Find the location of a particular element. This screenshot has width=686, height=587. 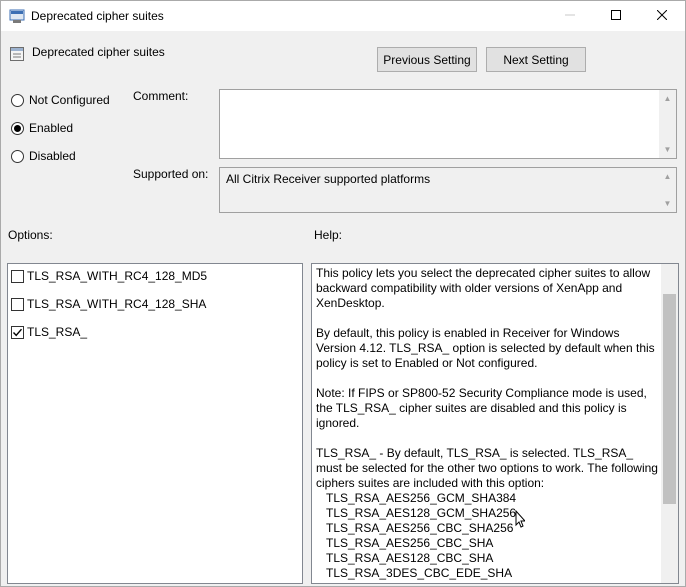

maximize-button is located at coordinates (616, 16).